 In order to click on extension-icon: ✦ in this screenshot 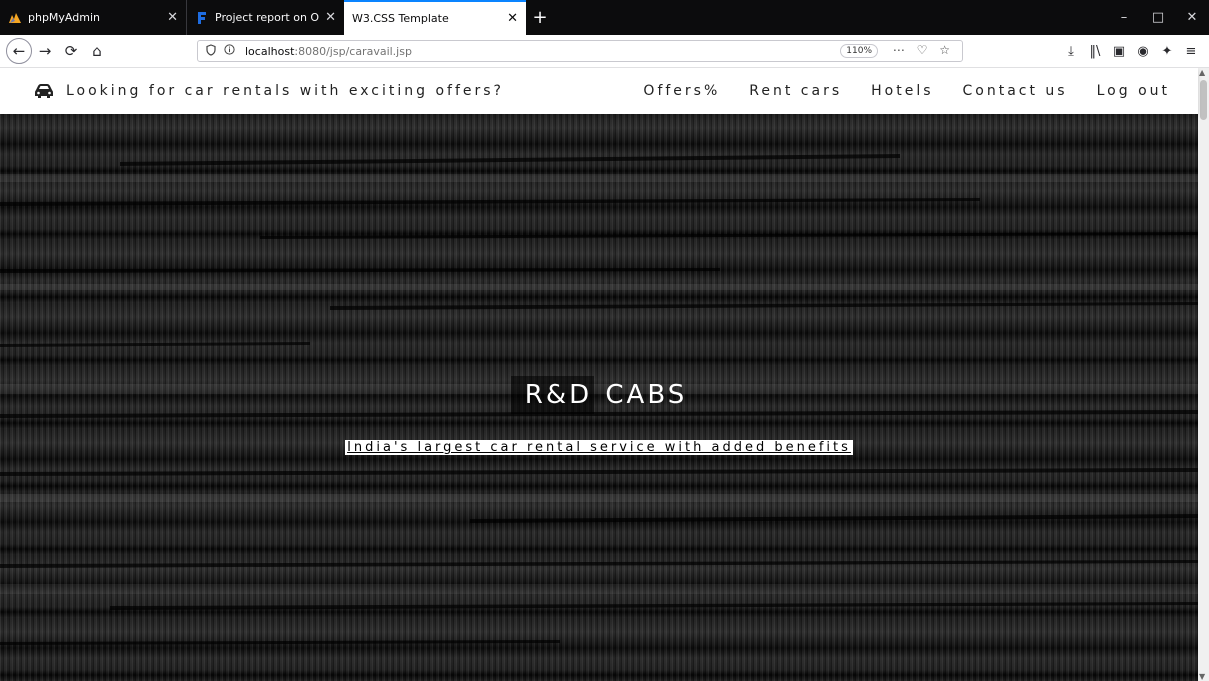, I will do `click(1167, 51)`.